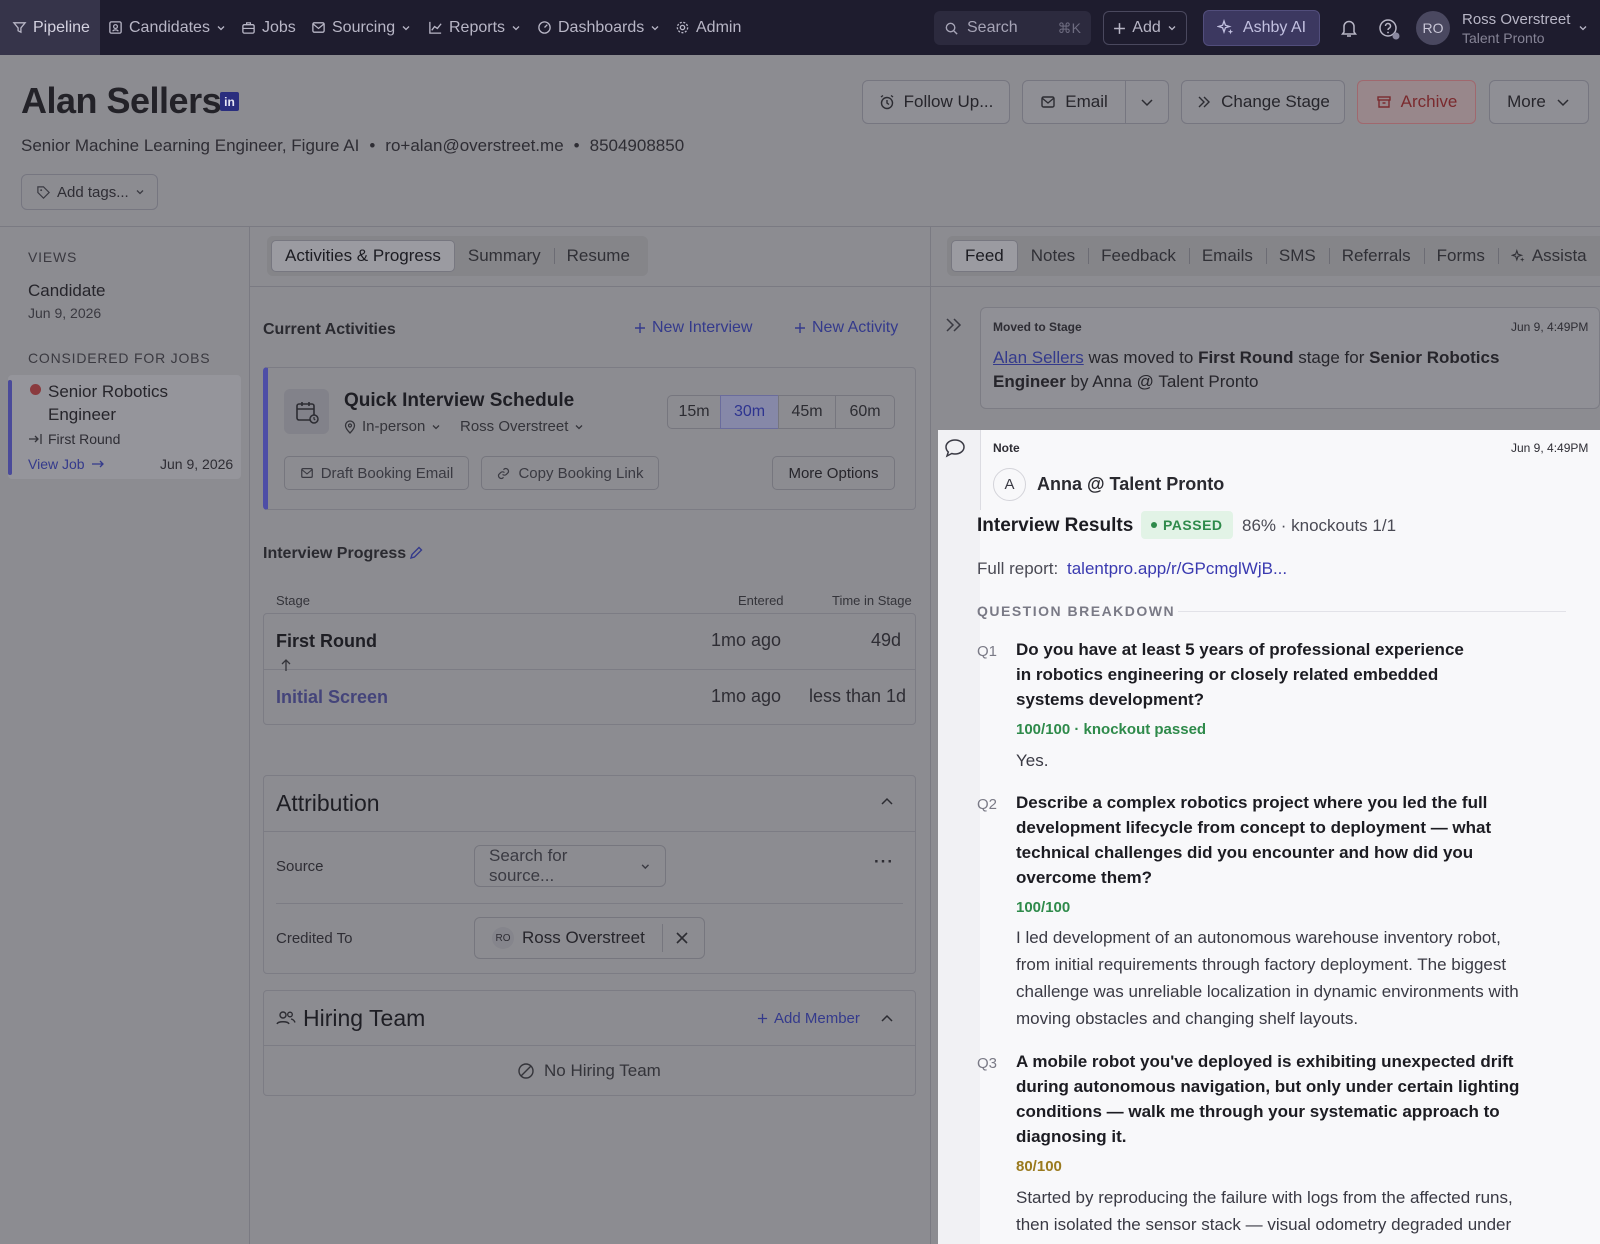 This screenshot has width=1600, height=1244. I want to click on close-icon, so click(682, 938).